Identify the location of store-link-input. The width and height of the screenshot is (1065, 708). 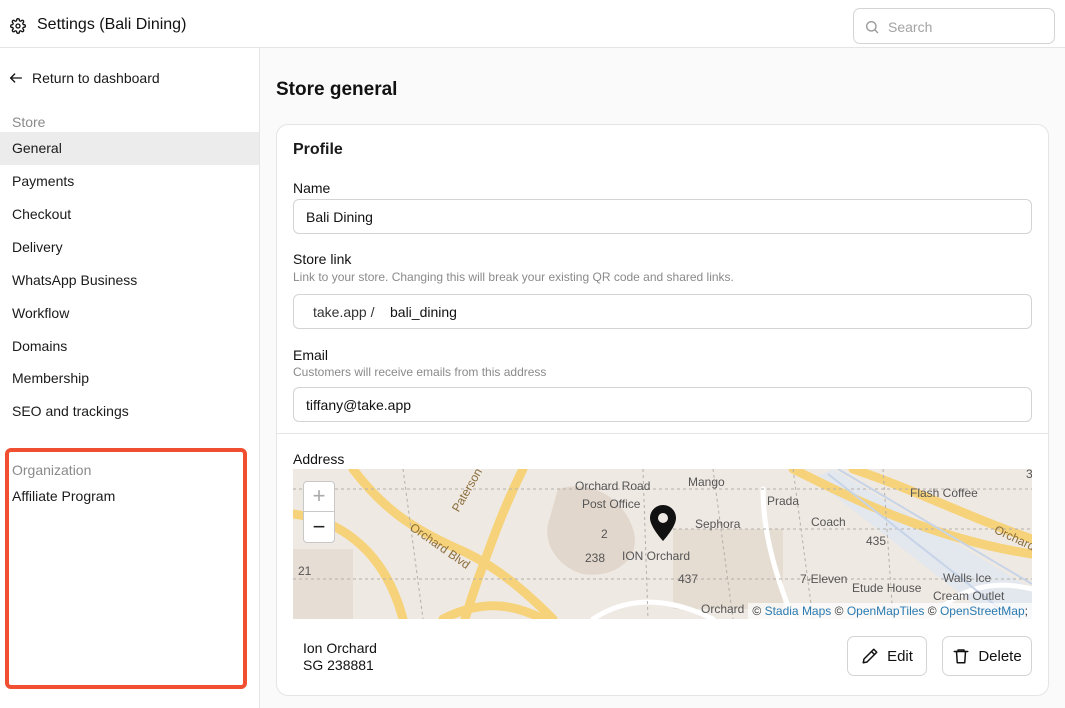
(690, 312).